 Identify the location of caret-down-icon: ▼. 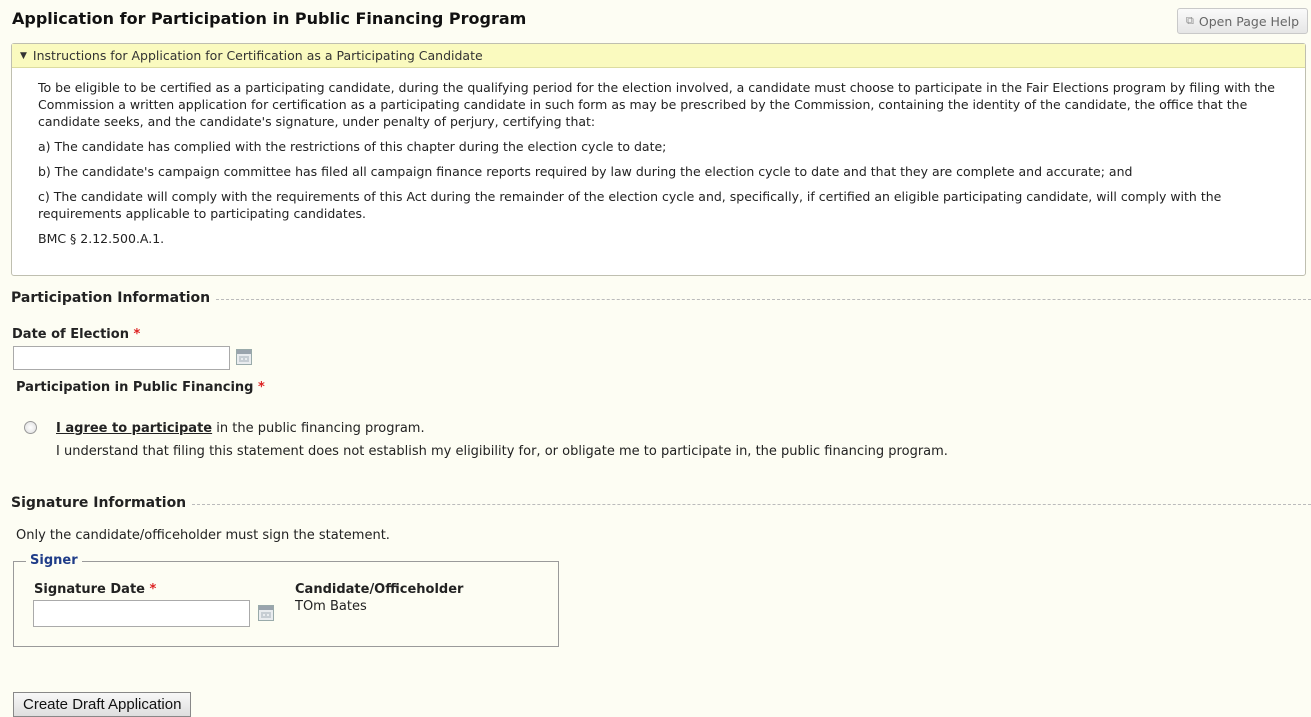
(23, 55).